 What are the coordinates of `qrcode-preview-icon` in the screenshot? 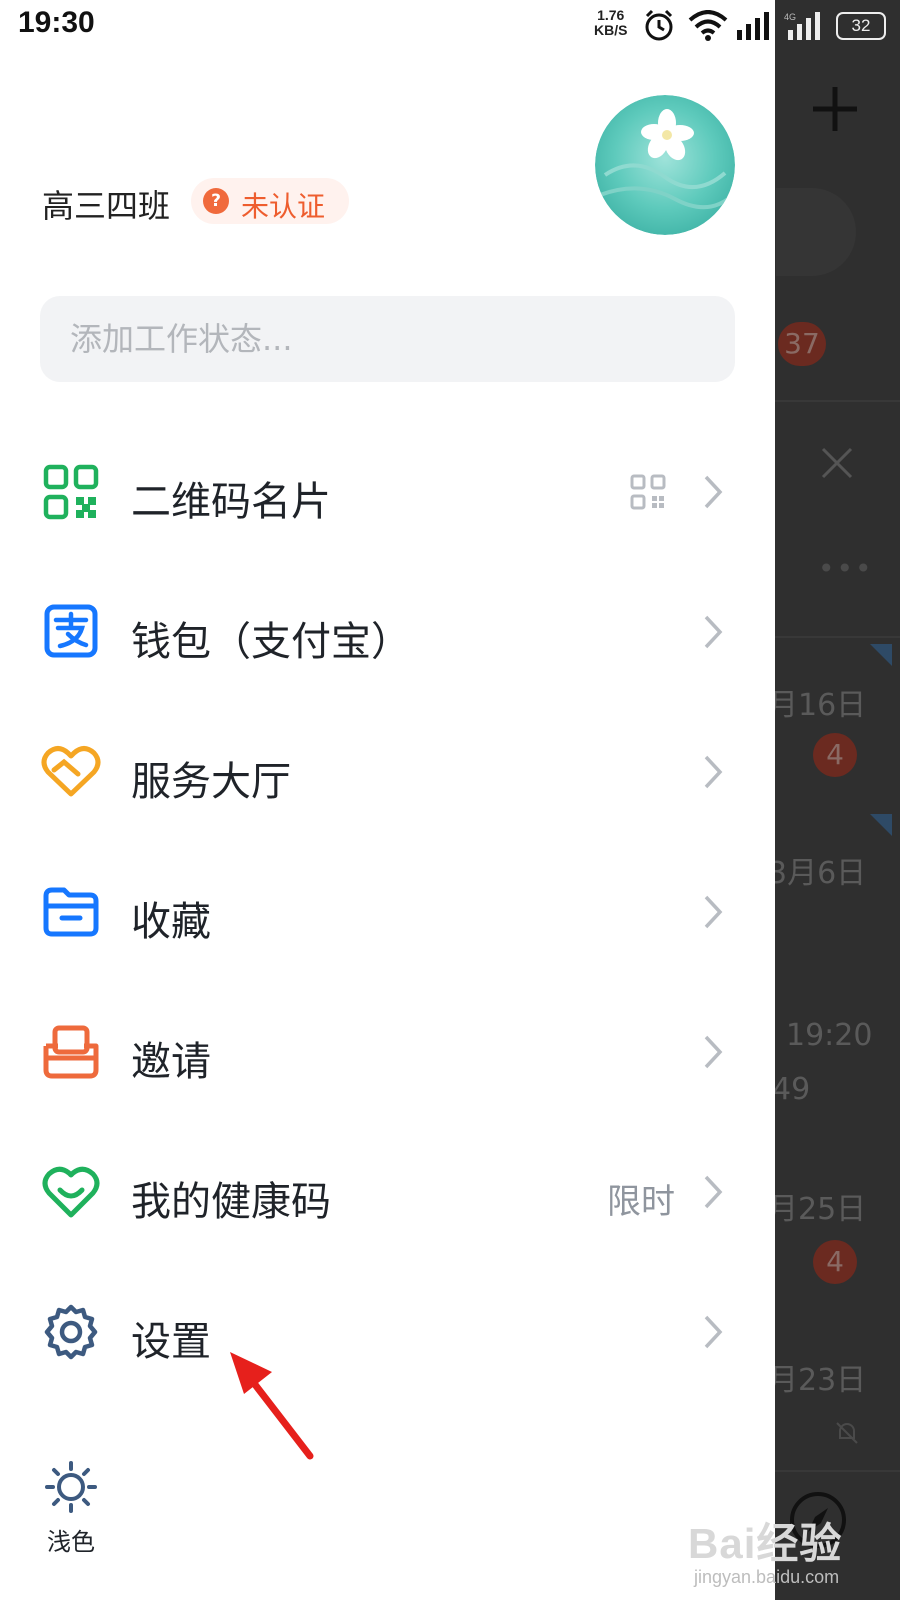 It's located at (648, 492).